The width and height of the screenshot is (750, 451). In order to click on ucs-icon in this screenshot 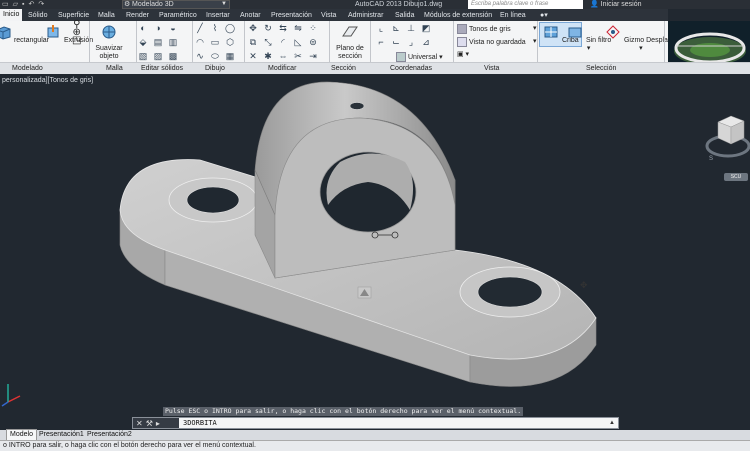, I will do `click(11, 395)`.